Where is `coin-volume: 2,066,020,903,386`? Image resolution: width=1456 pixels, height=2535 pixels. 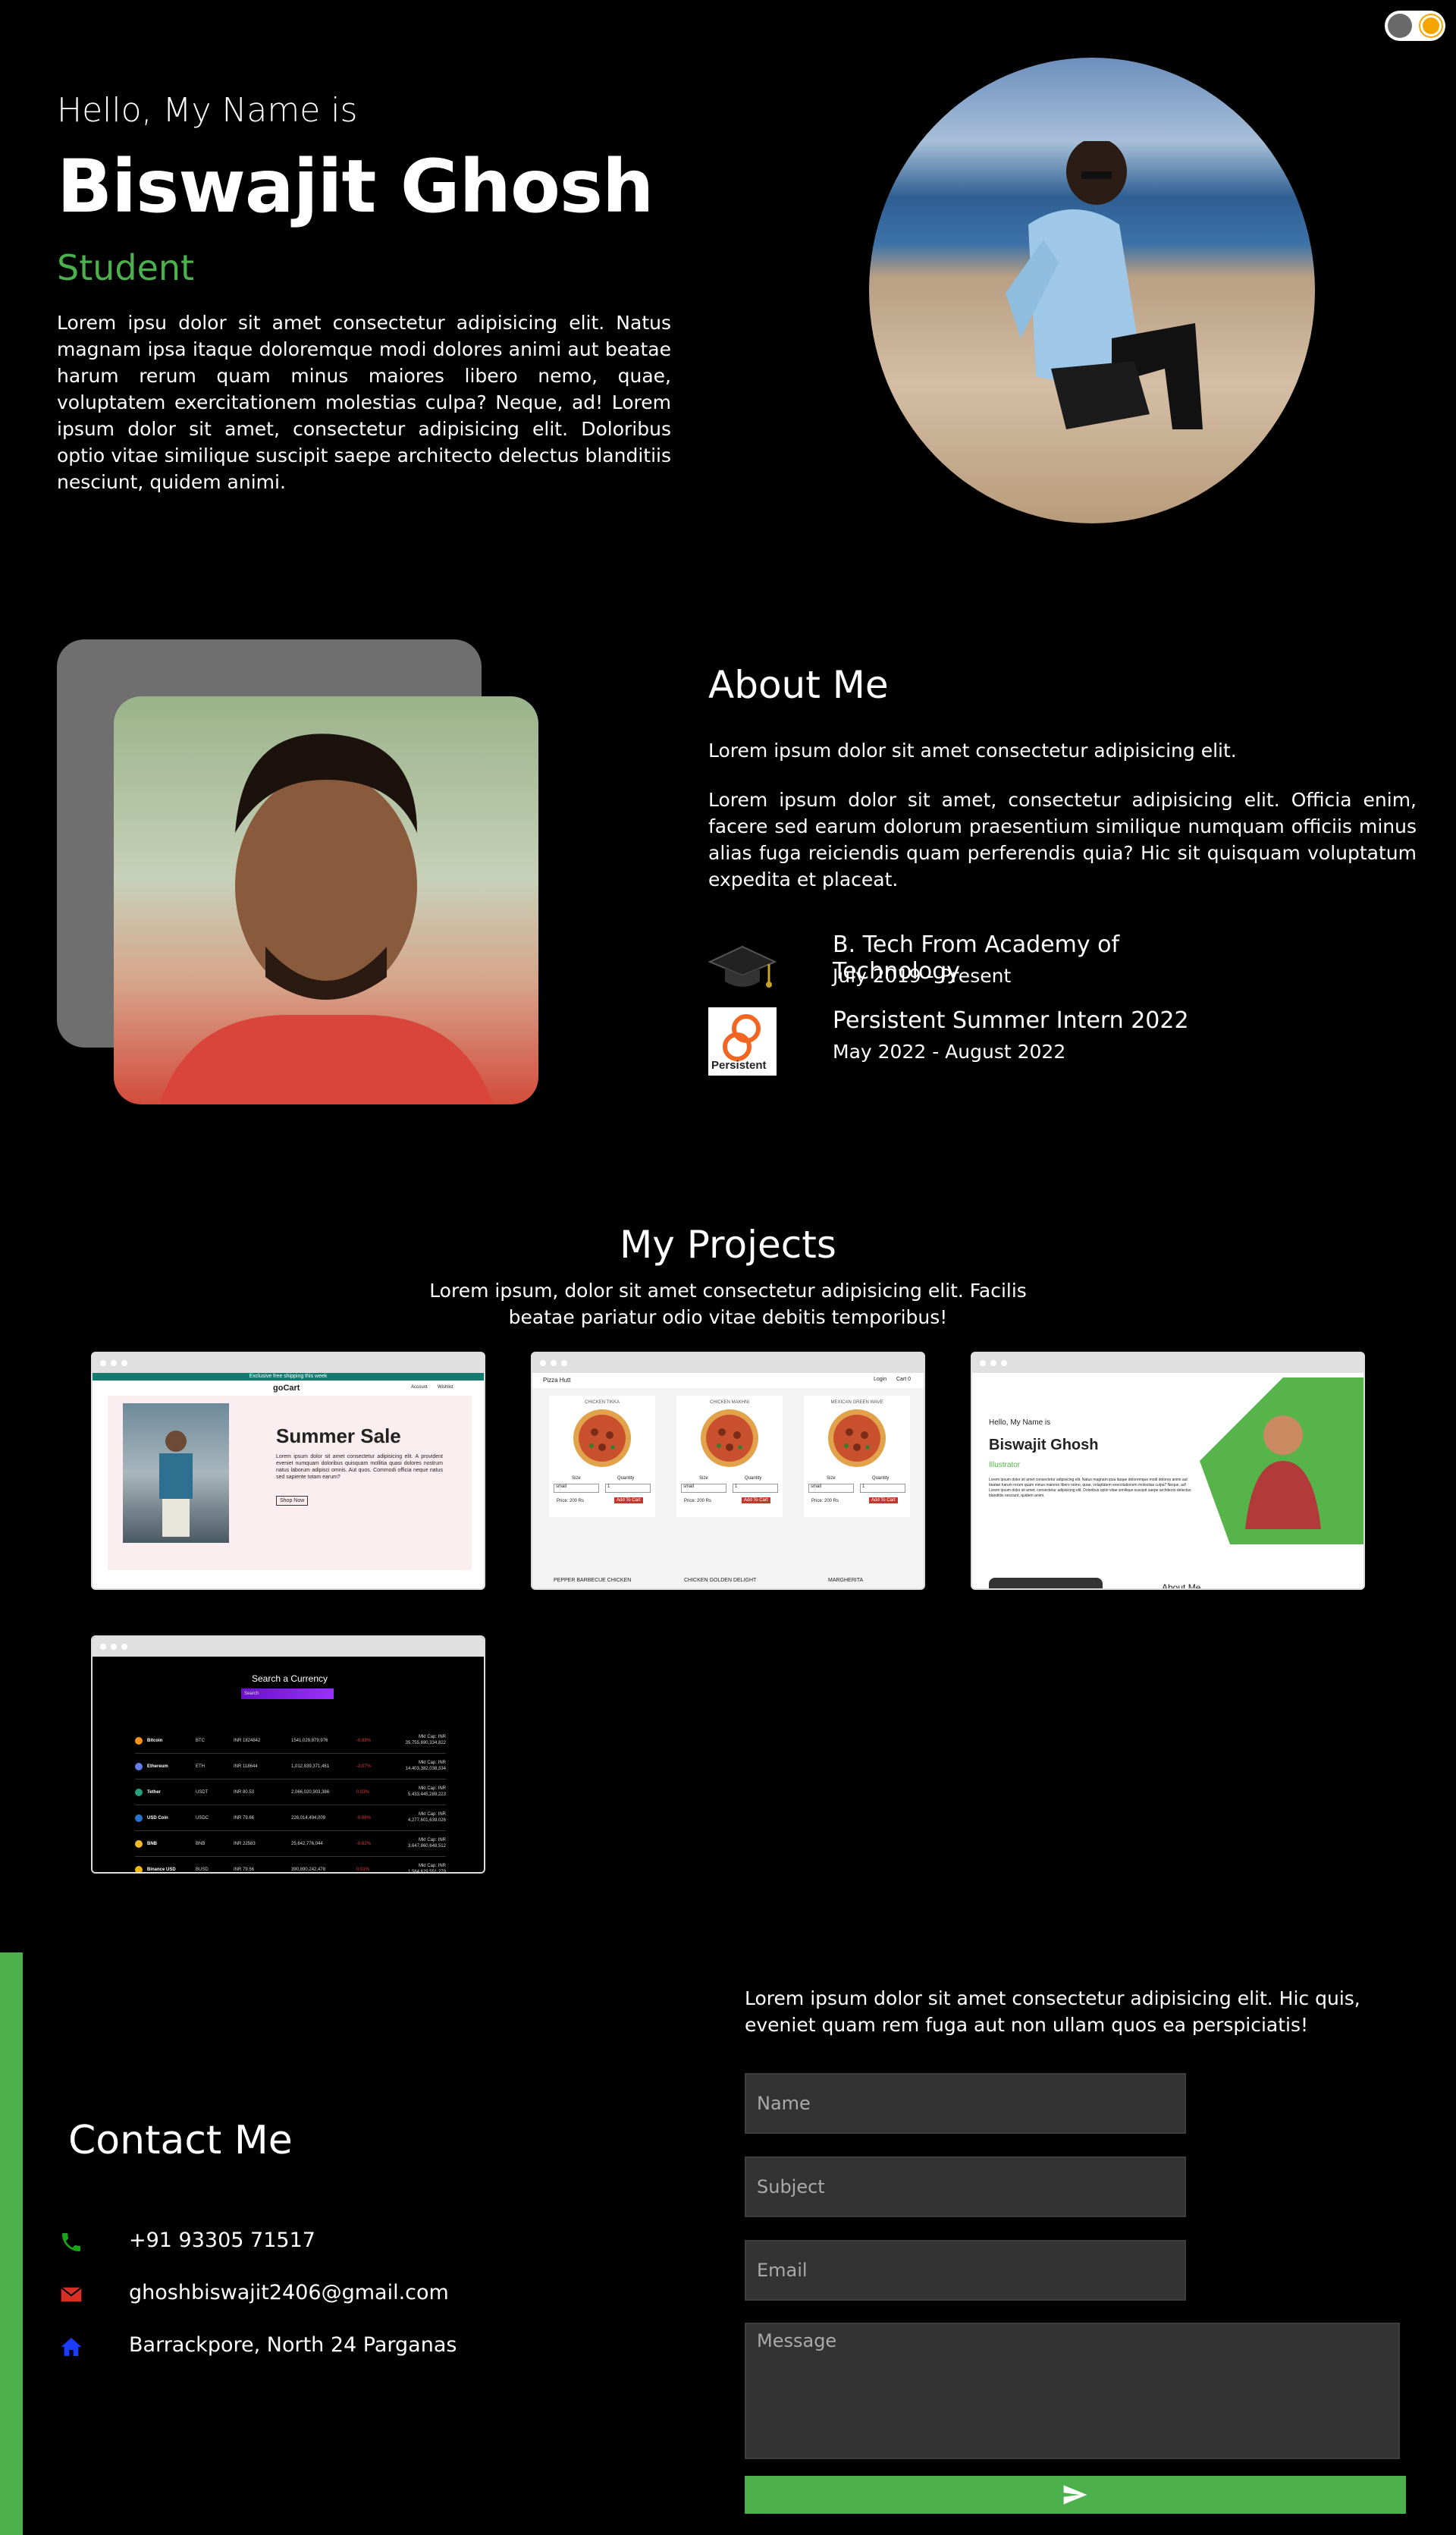
coin-volume: 2,066,020,903,386 is located at coordinates (310, 1792).